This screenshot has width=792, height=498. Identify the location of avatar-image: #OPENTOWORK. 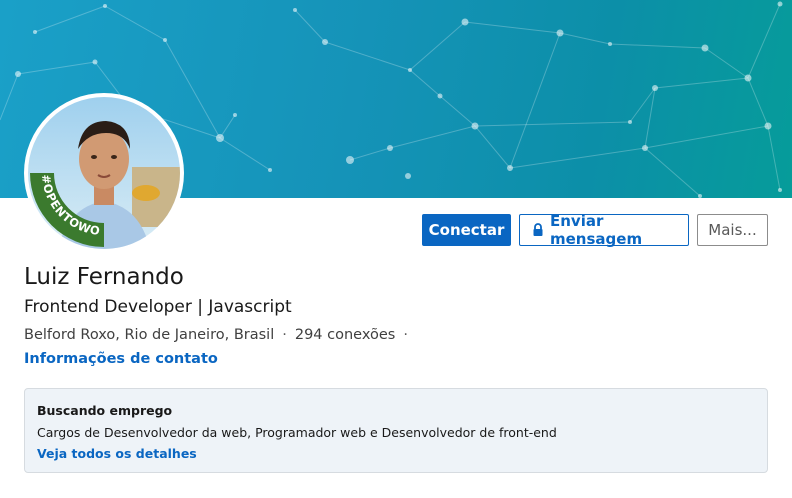
(104, 173).